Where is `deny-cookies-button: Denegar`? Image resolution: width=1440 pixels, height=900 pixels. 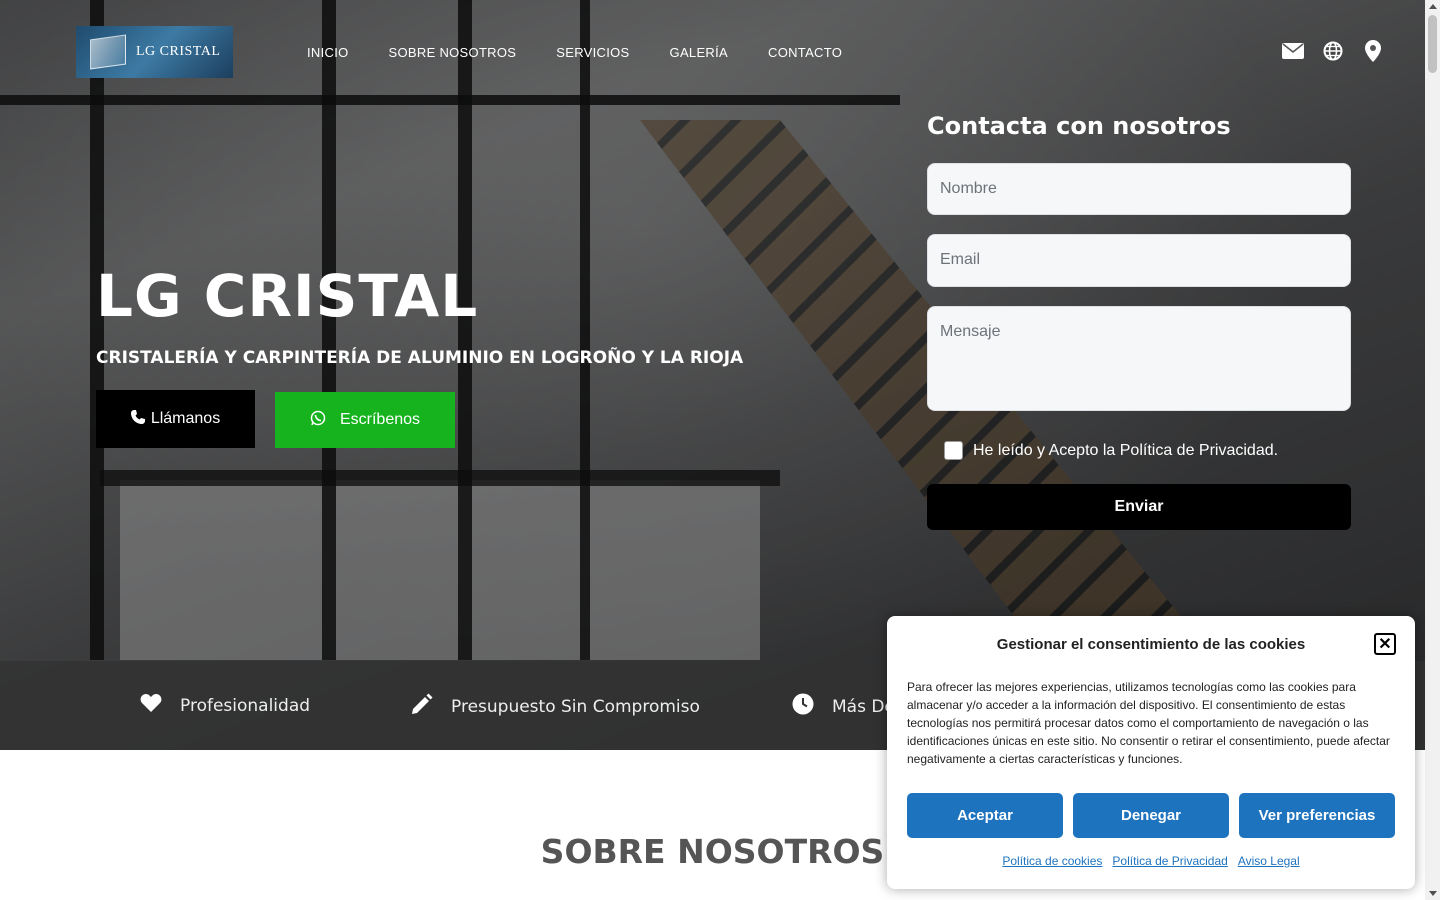 deny-cookies-button: Denegar is located at coordinates (1151, 815).